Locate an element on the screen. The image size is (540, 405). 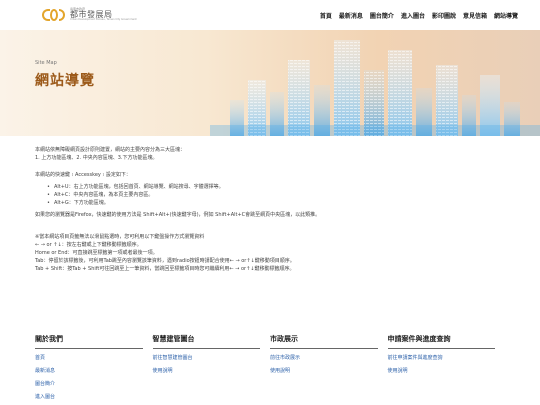
nav-news: 最新消息 is located at coordinates (351, 15).